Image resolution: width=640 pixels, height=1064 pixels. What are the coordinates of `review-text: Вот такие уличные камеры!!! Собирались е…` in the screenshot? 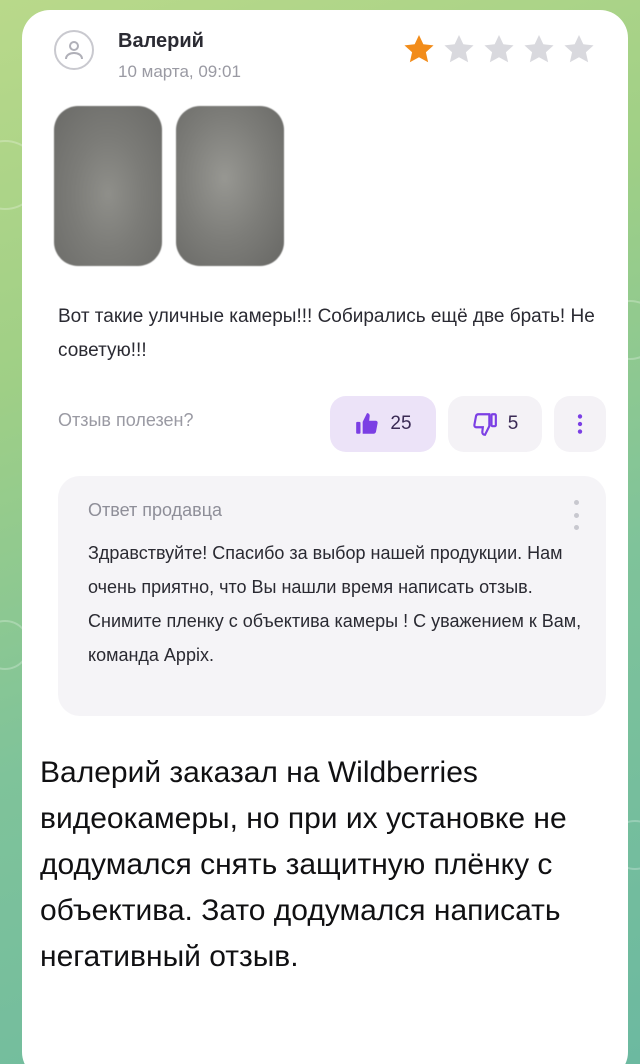 It's located at (326, 333).